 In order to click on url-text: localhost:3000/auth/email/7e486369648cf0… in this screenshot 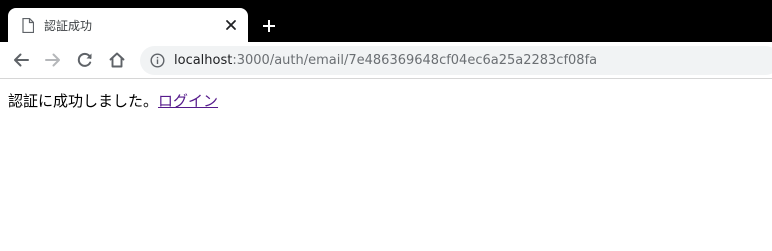, I will do `click(385, 60)`.